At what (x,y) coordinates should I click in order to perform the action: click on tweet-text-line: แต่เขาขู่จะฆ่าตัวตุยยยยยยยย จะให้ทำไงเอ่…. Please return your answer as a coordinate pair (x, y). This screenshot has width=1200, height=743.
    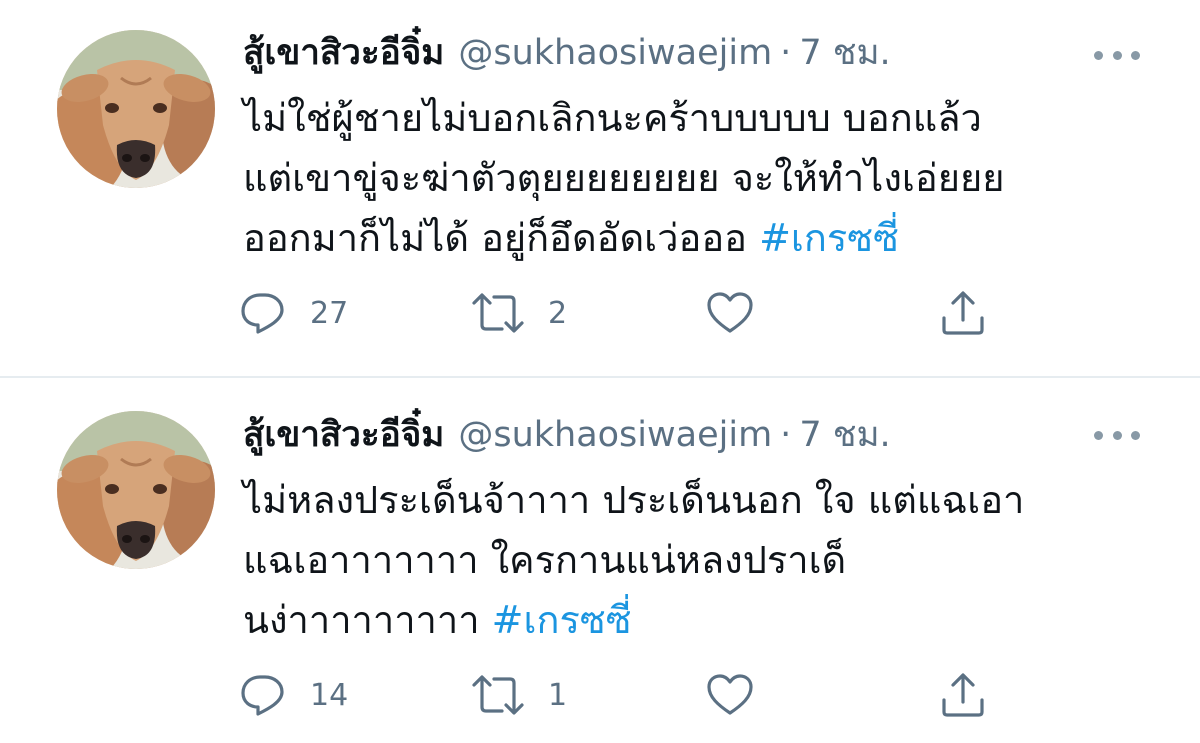
    Looking at the image, I should click on (624, 178).